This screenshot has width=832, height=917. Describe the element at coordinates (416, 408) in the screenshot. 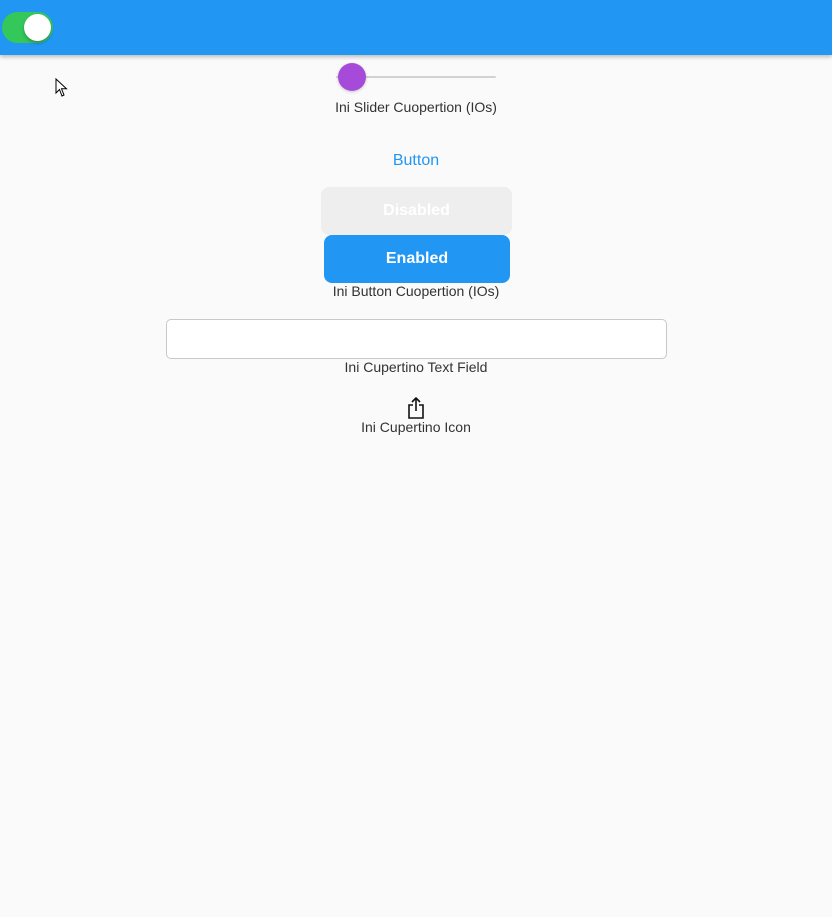

I see `share-icon` at that location.